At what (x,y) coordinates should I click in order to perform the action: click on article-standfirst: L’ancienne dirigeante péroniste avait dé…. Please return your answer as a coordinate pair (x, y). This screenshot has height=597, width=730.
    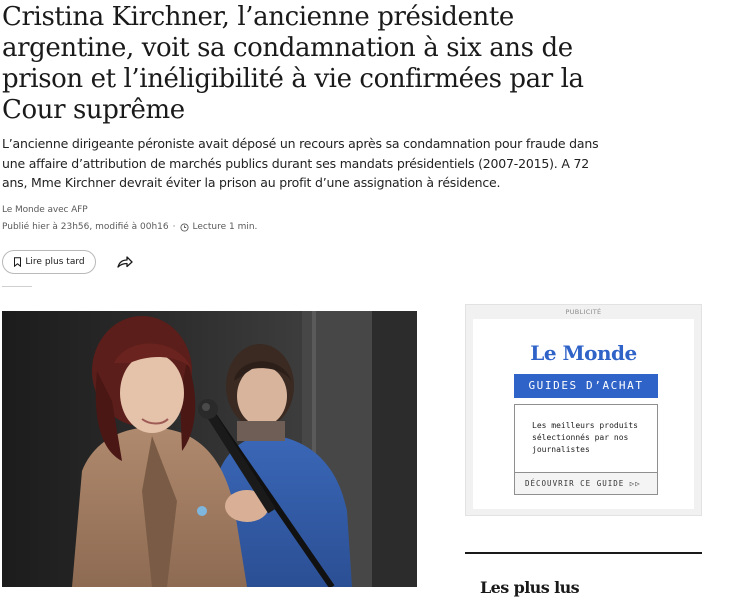
    Looking at the image, I should click on (300, 163).